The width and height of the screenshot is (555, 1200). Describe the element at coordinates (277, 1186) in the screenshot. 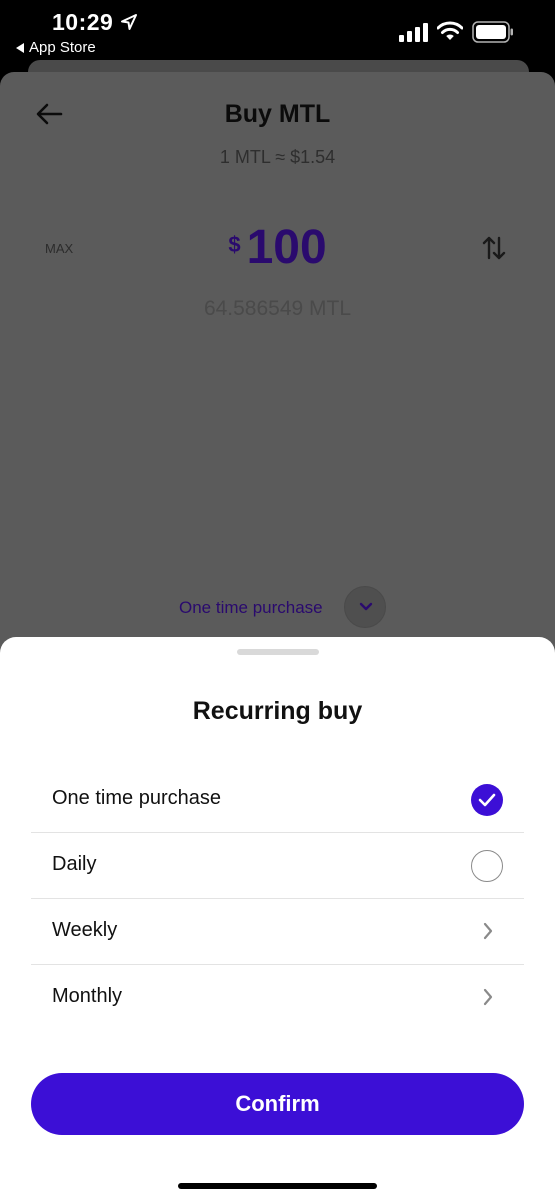

I see `home-indicator` at that location.